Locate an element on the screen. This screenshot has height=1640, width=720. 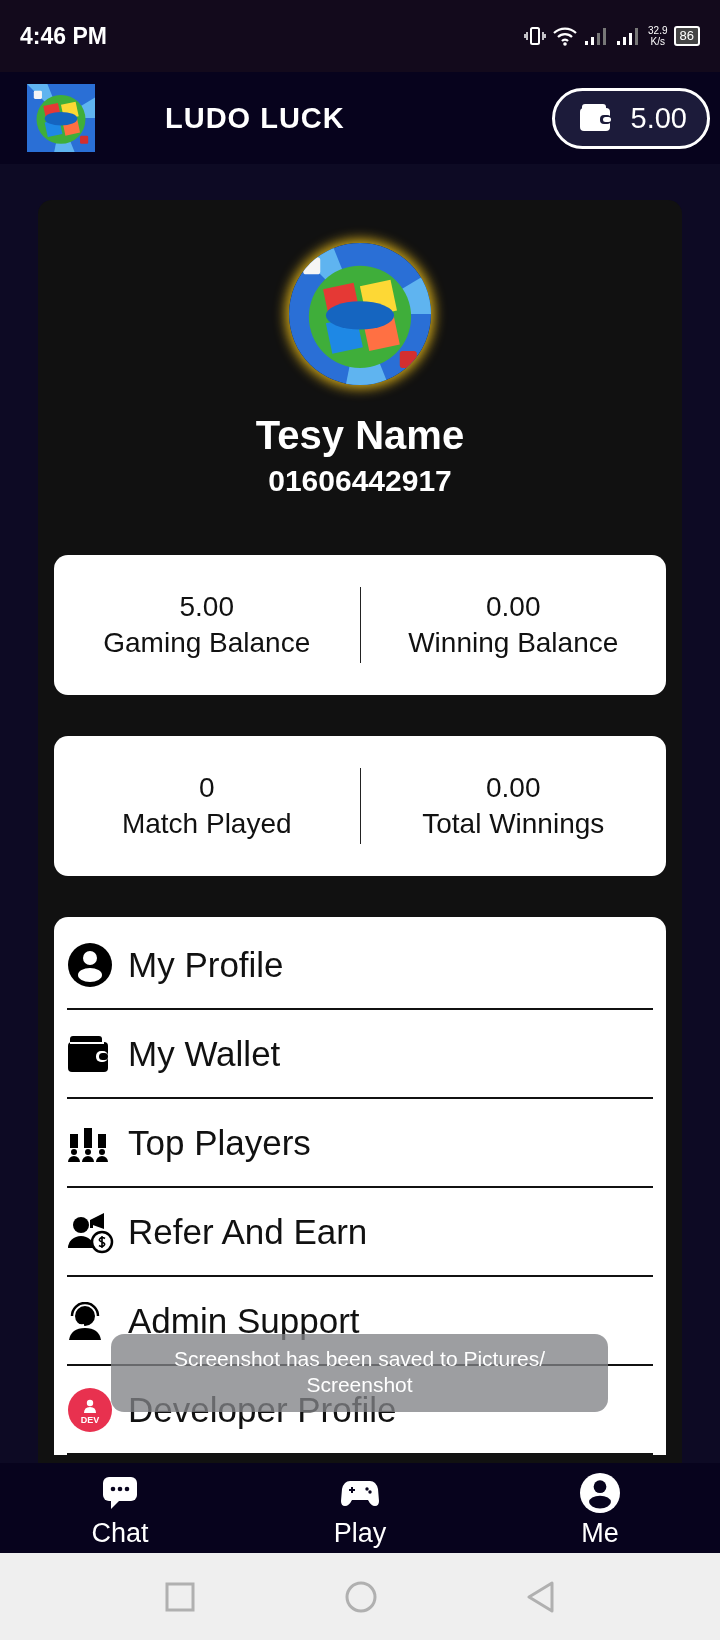
stat-label: Winning Balance is located at coordinates (513, 643).